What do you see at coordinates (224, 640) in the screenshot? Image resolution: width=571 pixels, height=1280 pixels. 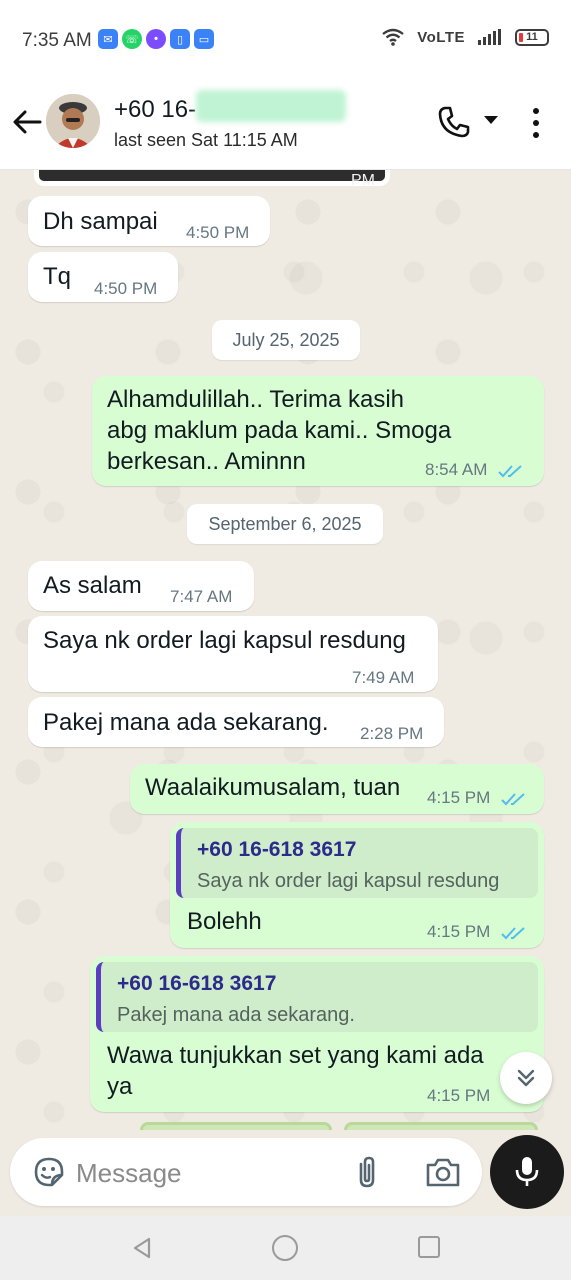 I see `message-text: Saya nk order lagi kapsul resdung` at bounding box center [224, 640].